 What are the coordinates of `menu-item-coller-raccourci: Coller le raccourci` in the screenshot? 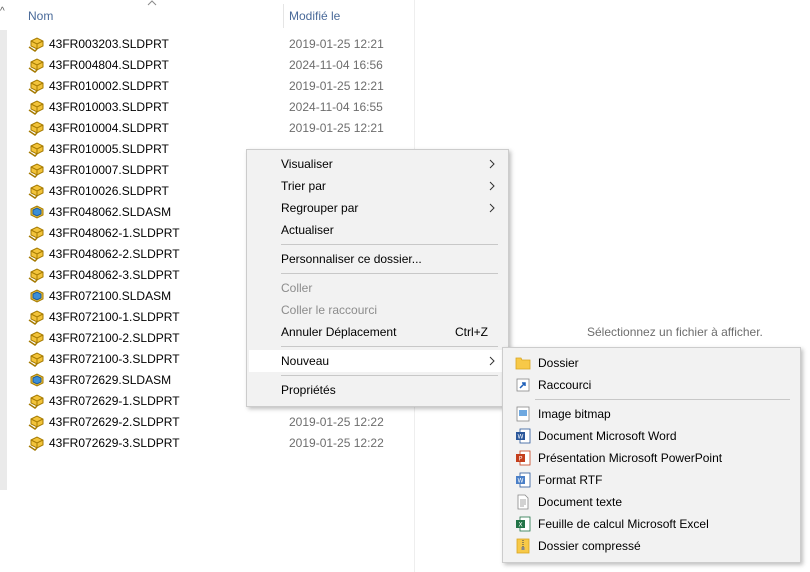 It's located at (377, 310).